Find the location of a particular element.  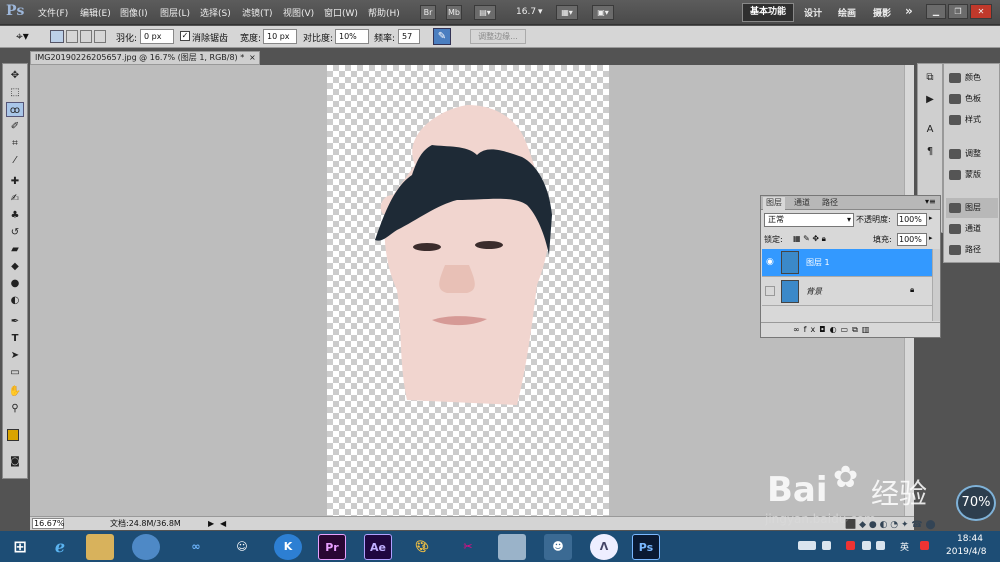

security-icon is located at coordinates (850, 545).